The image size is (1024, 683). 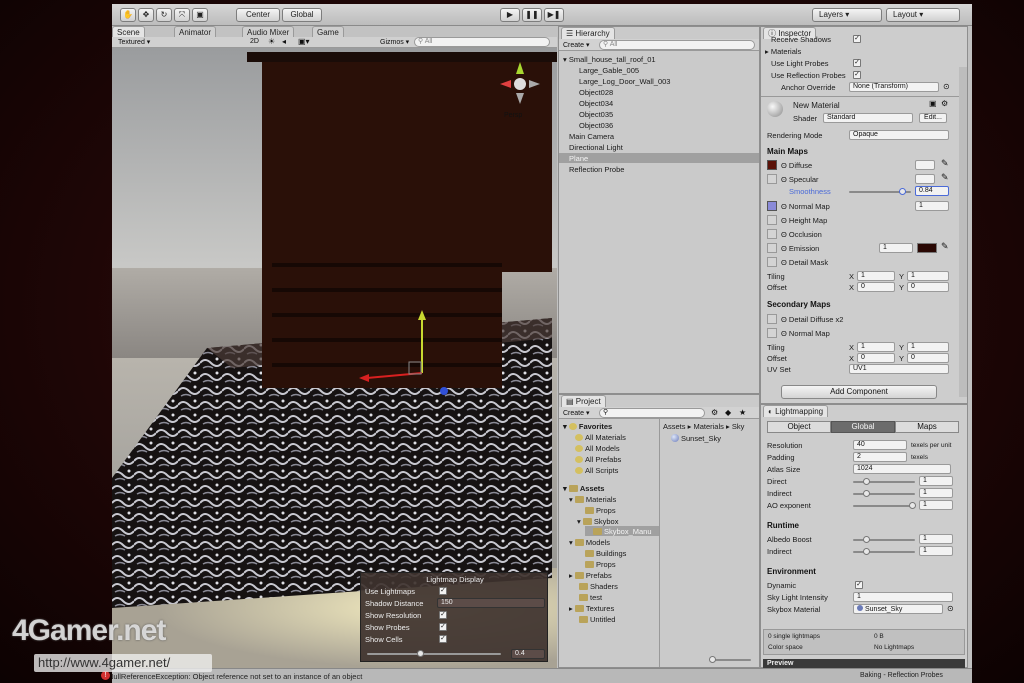 What do you see at coordinates (857, 39) in the screenshot?
I see `receive-shadows-checkbox: ✓` at bounding box center [857, 39].